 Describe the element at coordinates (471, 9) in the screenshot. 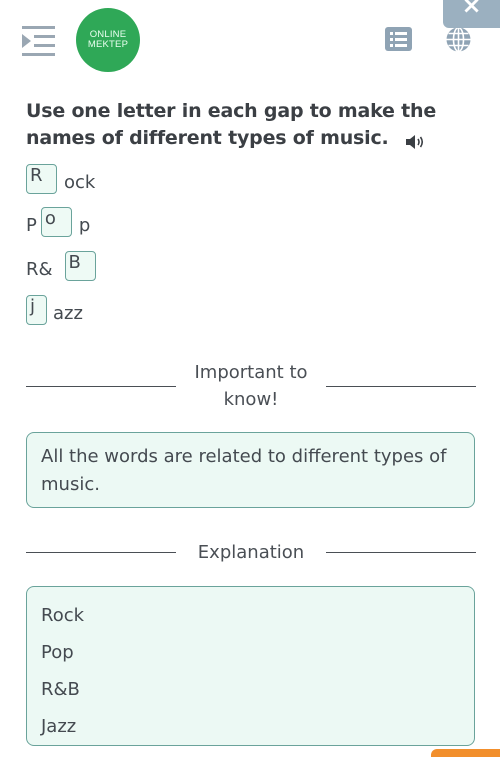

I see `close-icon: ×` at that location.